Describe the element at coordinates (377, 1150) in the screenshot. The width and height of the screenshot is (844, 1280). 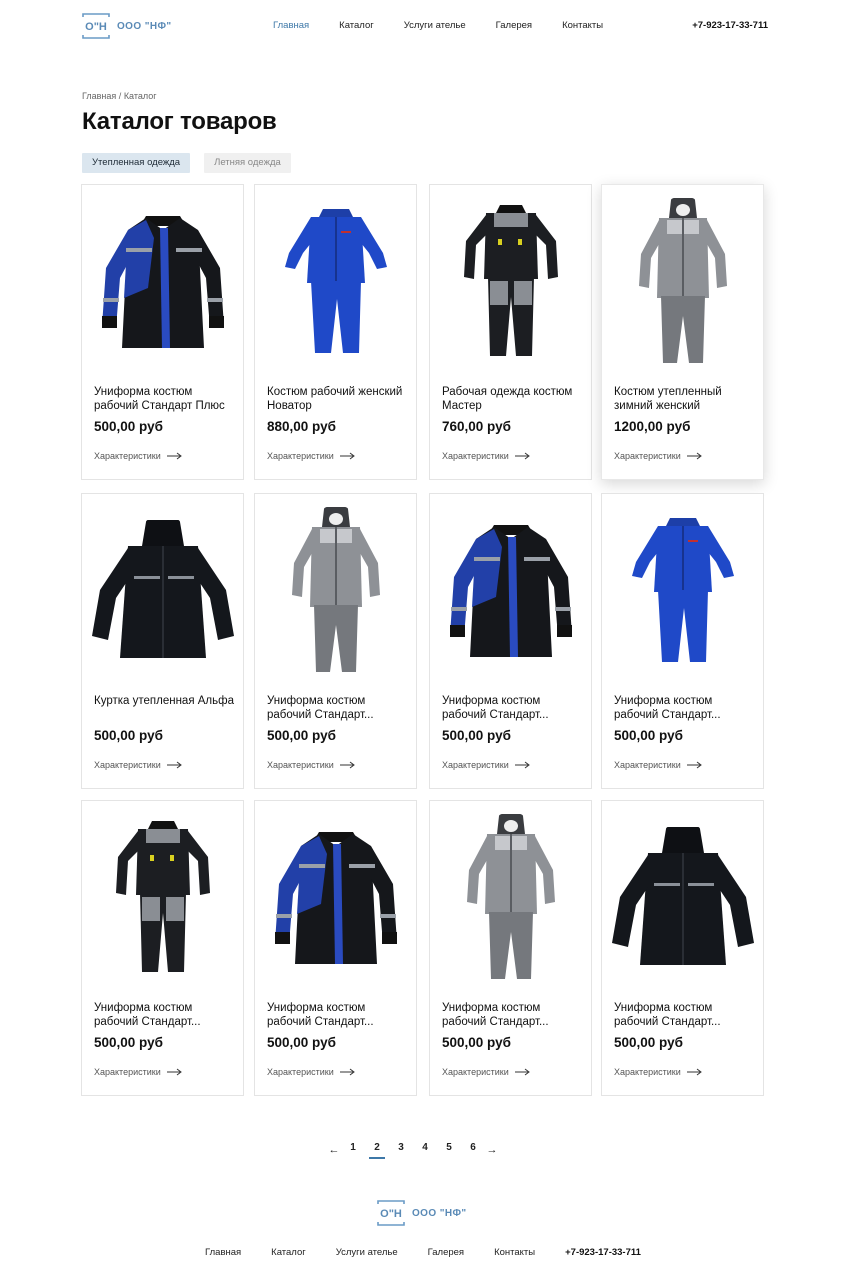
I see `pagination-page: 2` at that location.